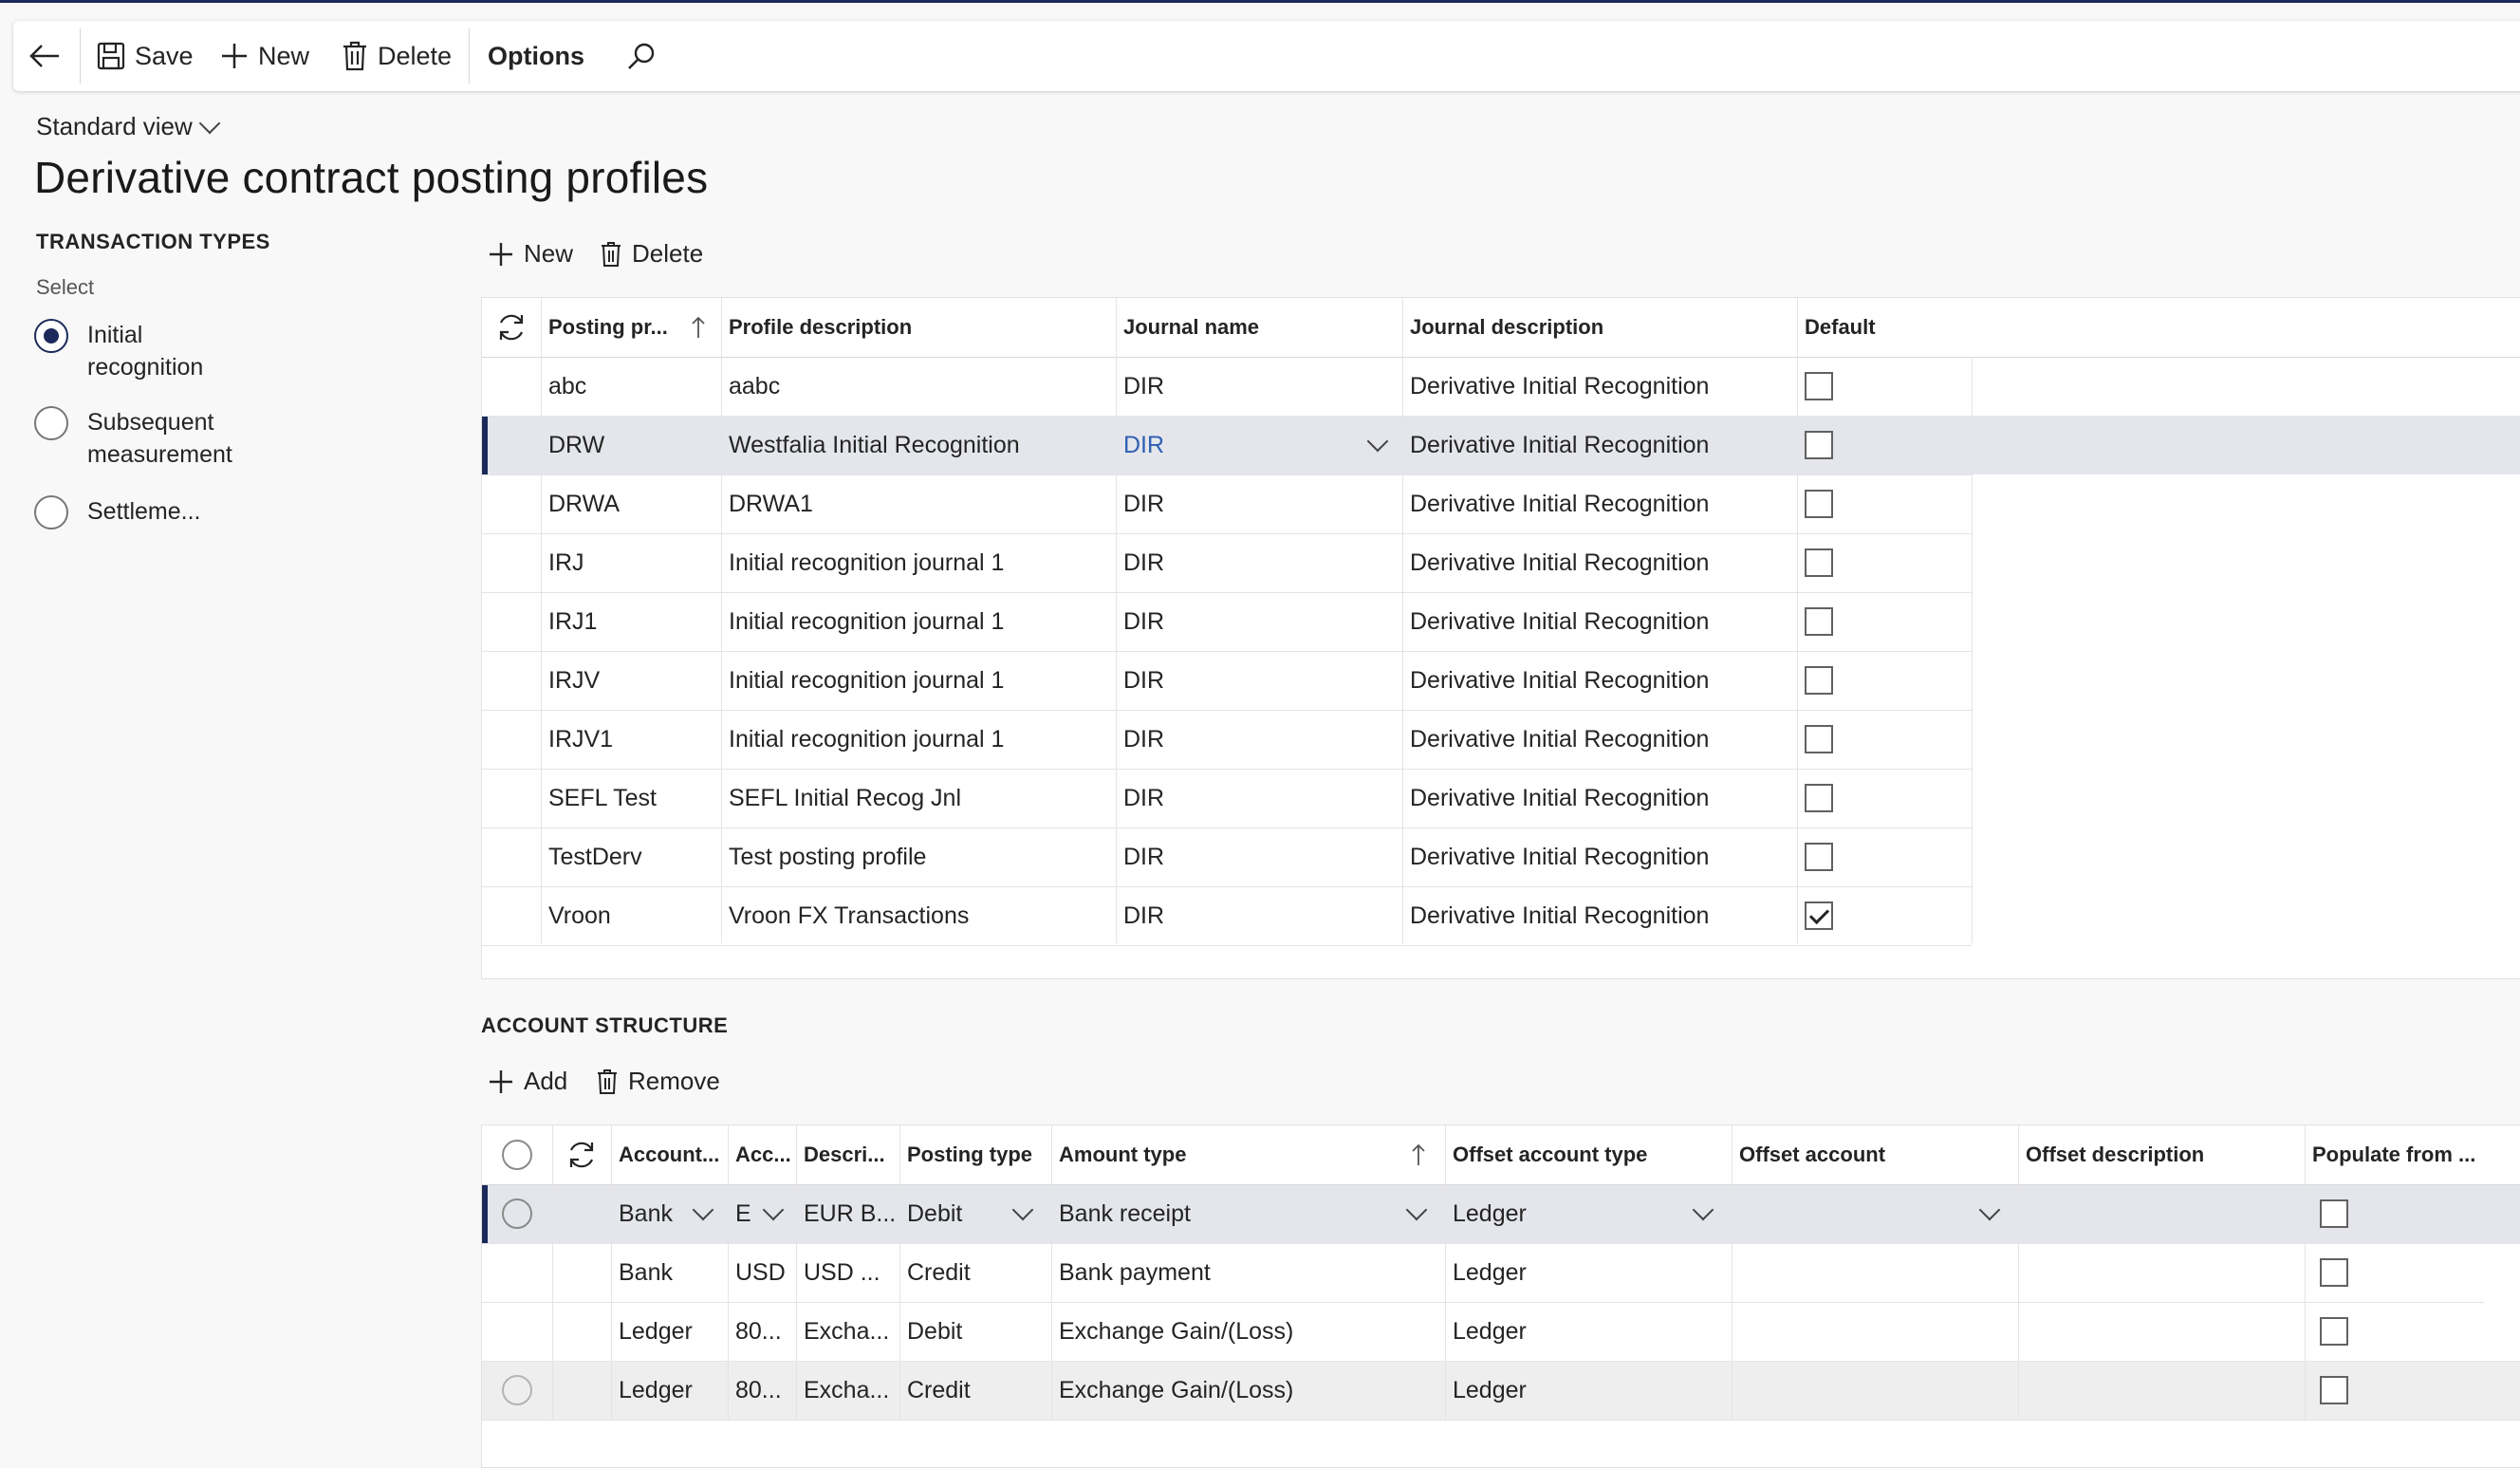 This screenshot has height=1468, width=2520. I want to click on column-header-offset-description: Offset description, so click(2161, 1154).